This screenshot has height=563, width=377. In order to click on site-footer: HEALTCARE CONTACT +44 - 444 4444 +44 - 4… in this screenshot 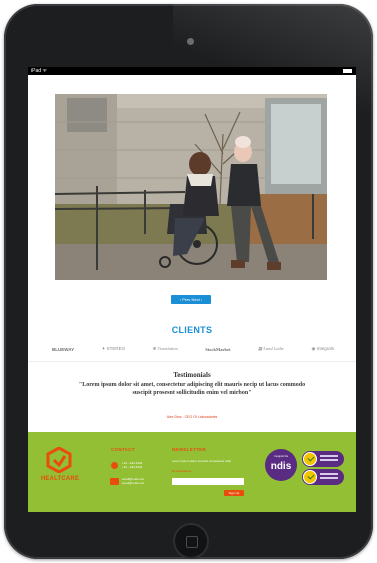, I will do `click(192, 472)`.